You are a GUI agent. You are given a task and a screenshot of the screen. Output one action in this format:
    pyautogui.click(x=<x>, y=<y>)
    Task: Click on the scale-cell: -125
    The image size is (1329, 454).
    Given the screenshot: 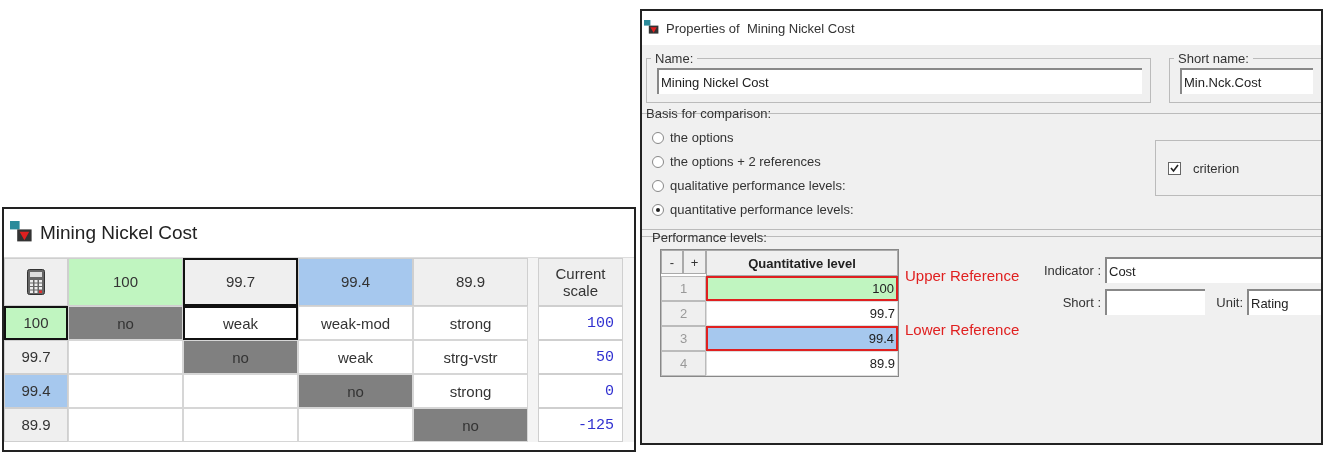 What is the action you would take?
    pyautogui.click(x=580, y=425)
    